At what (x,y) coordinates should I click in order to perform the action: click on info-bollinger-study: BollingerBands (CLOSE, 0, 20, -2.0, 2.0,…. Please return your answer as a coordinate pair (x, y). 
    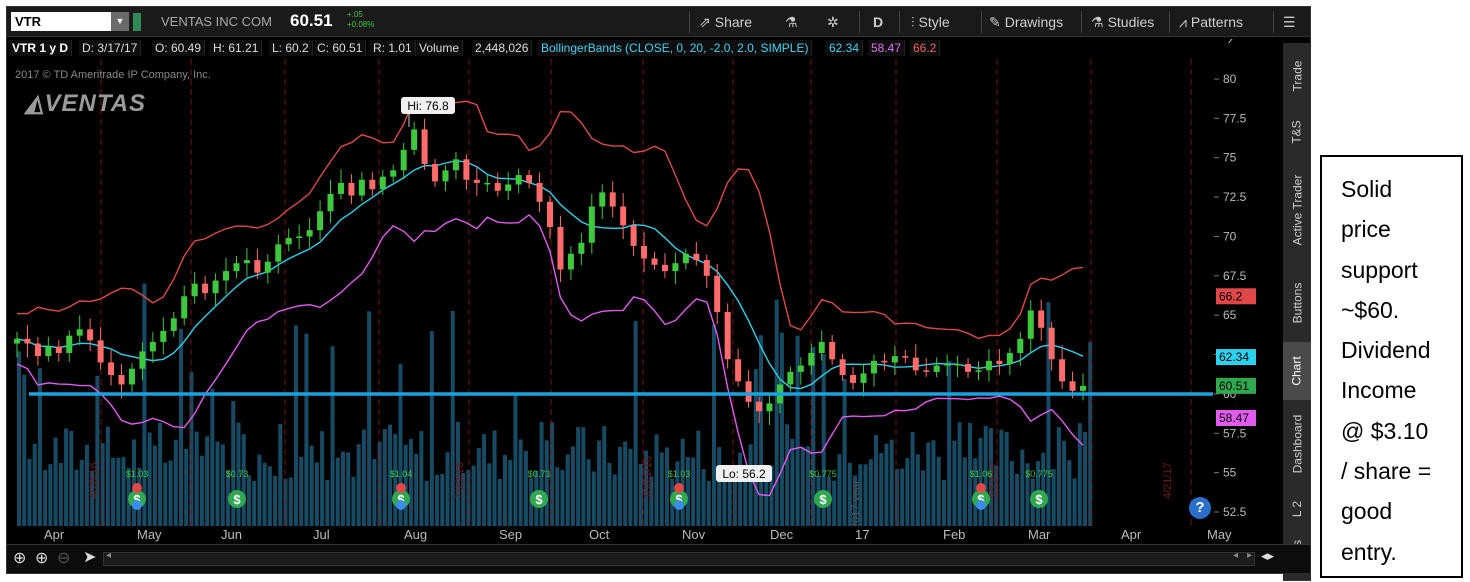
    Looking at the image, I should click on (675, 48).